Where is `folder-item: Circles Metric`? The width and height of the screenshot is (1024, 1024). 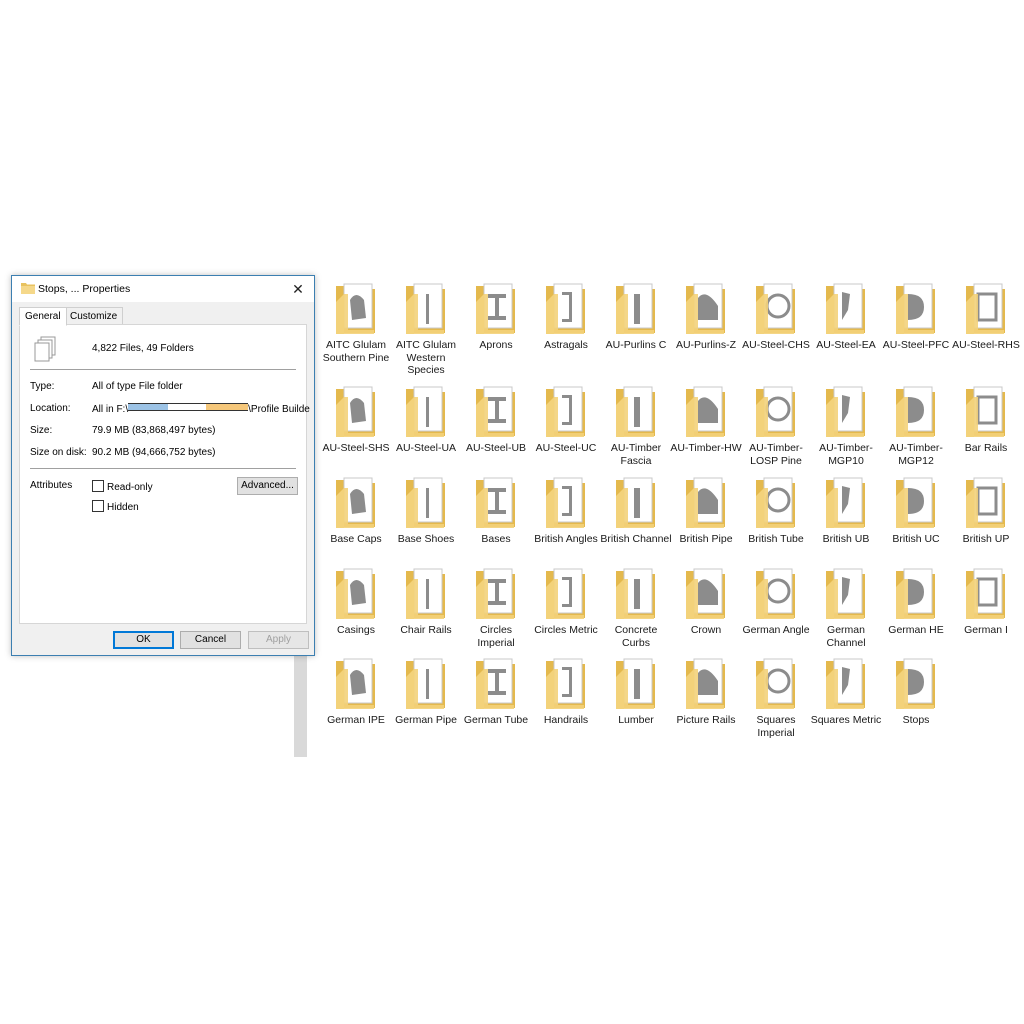
folder-item: Circles Metric is located at coordinates (566, 601).